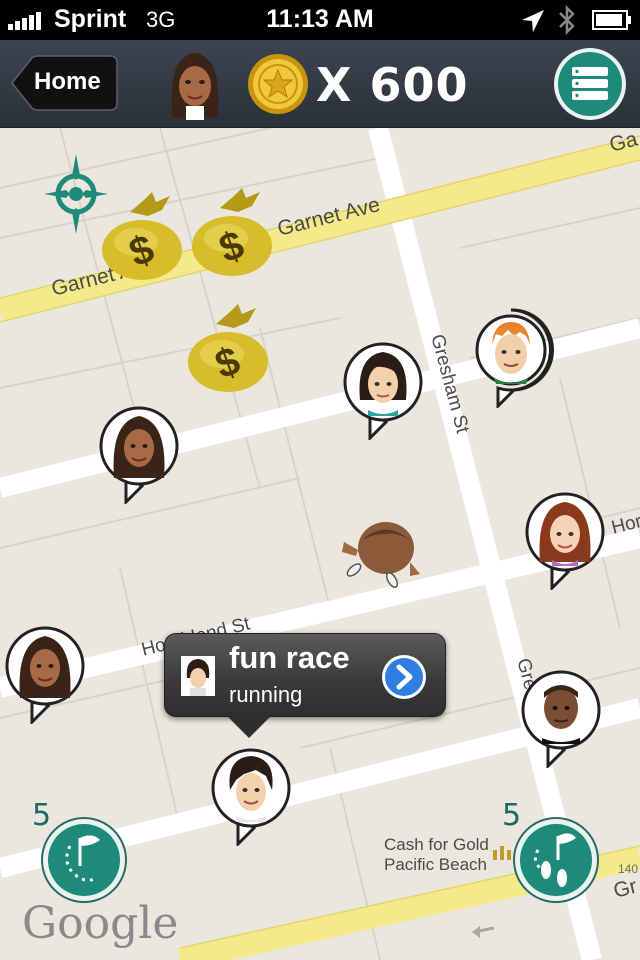 This screenshot has width=640, height=960. What do you see at coordinates (289, 657) in the screenshot?
I see `race-title: fun race` at bounding box center [289, 657].